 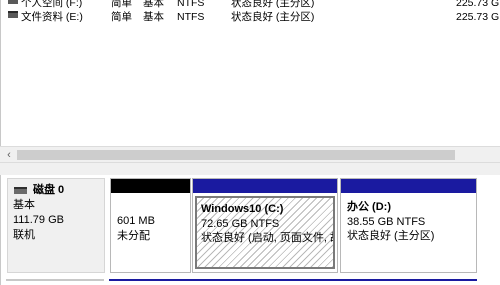 What do you see at coordinates (250, 169) in the screenshot?
I see `pane-splitter` at bounding box center [250, 169].